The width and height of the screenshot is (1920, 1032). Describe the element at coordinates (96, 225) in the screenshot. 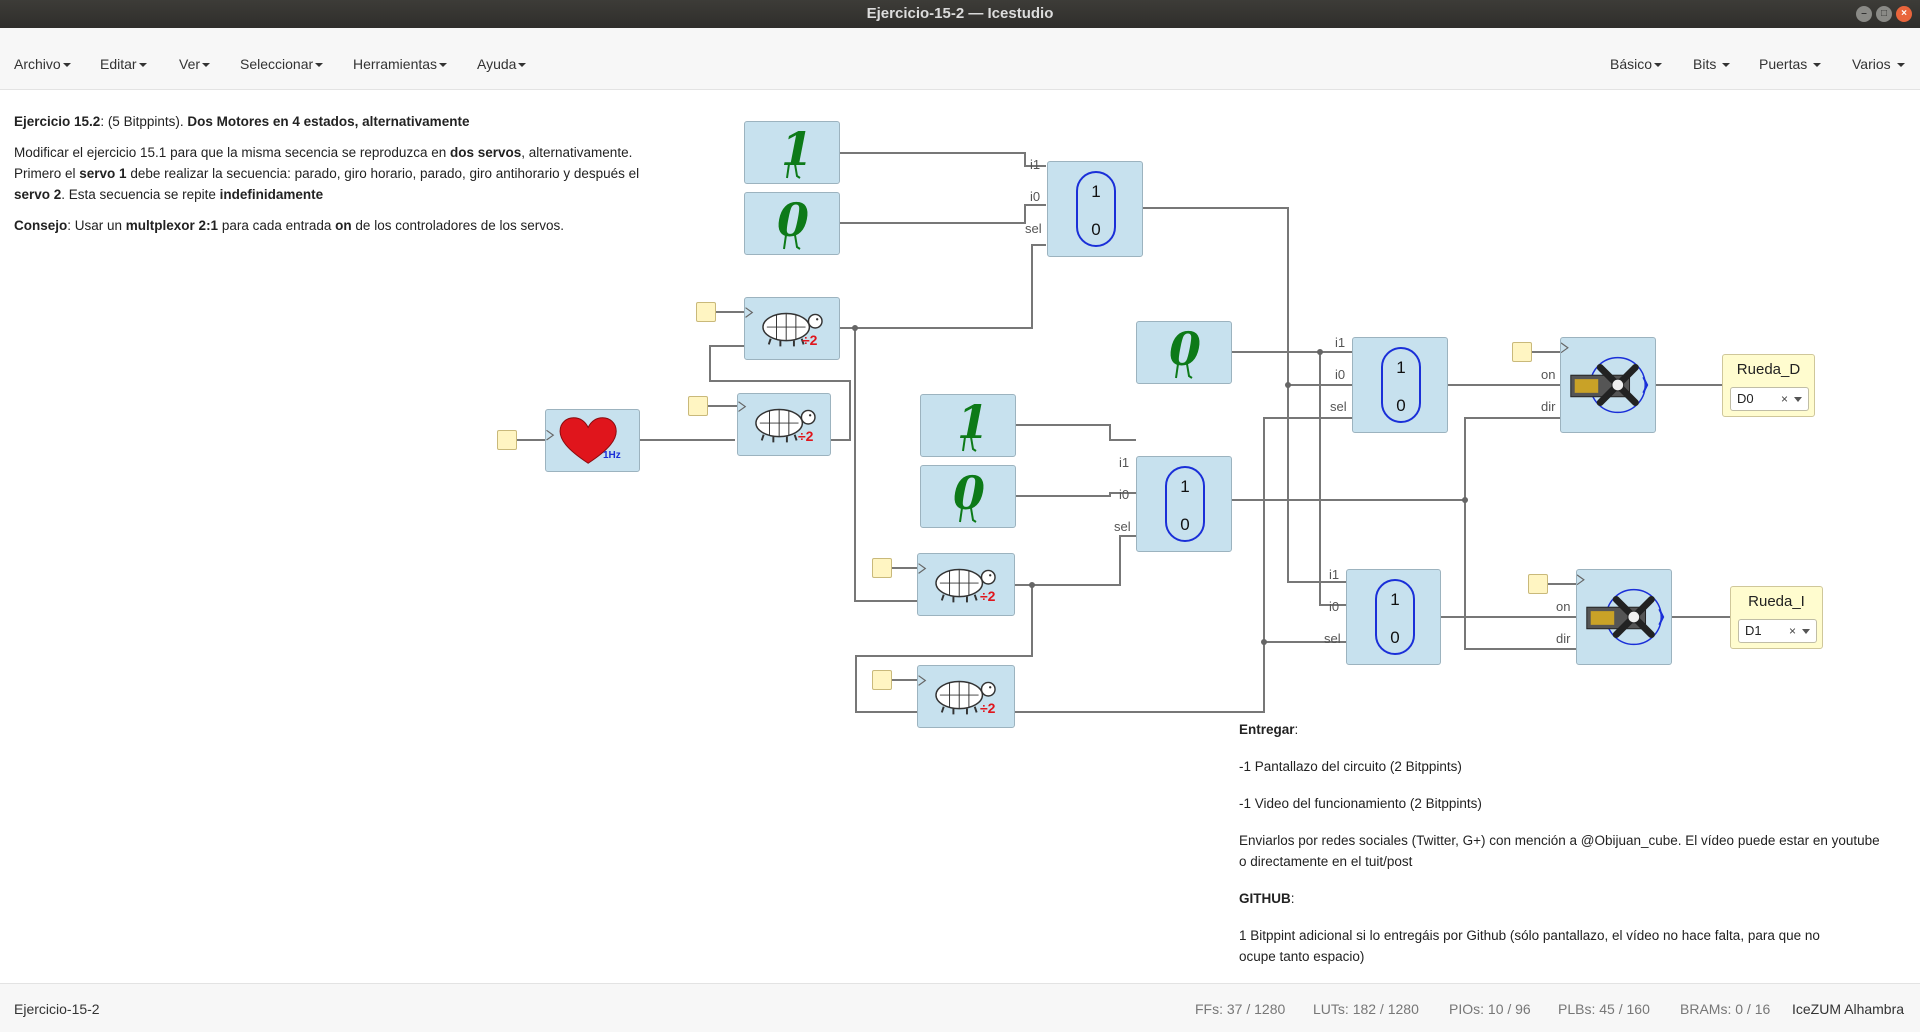

I see `desc-text: : Usar un` at that location.